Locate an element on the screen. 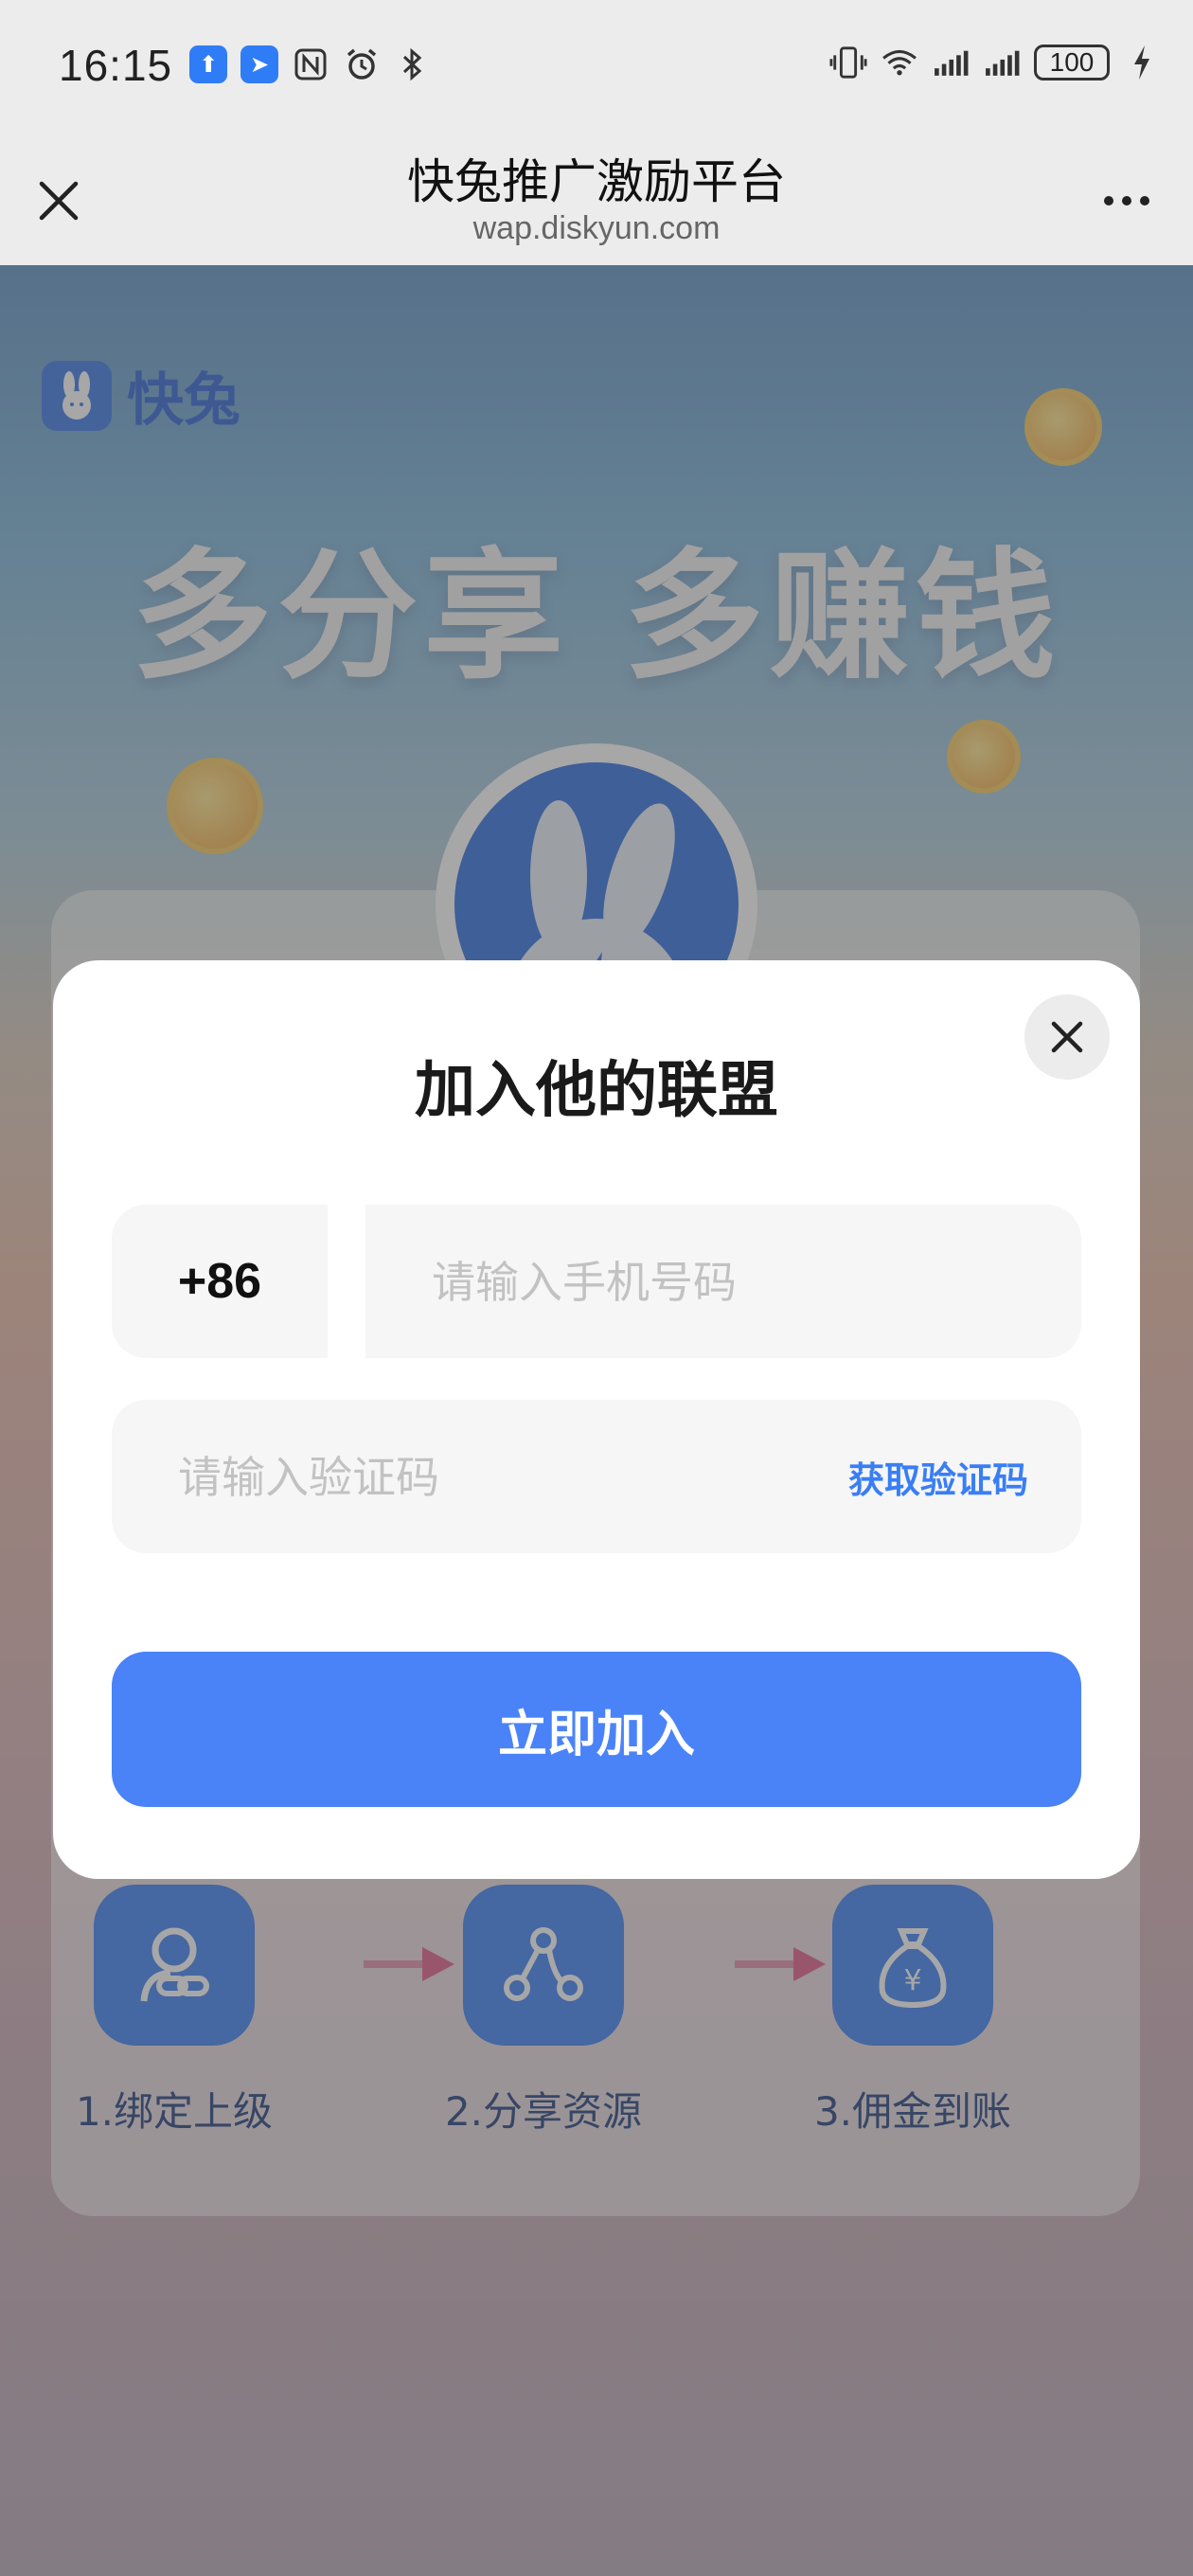  page-title: 快兔推广激励平台 is located at coordinates (596, 181).